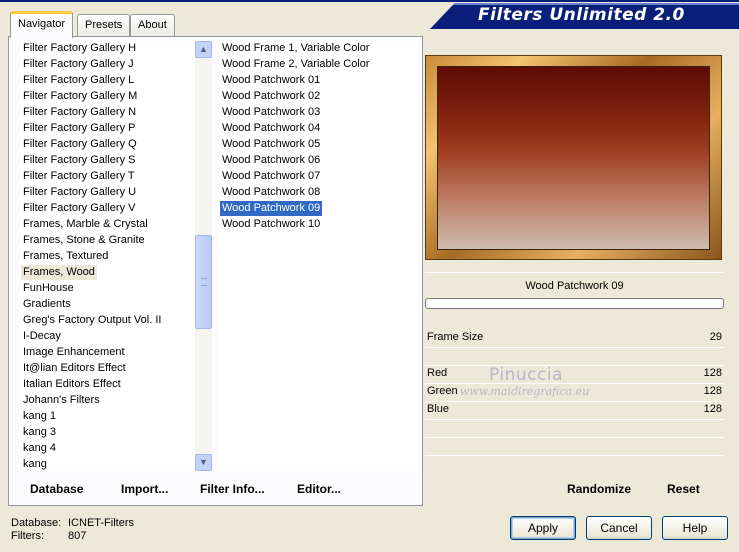 The image size is (739, 552). What do you see at coordinates (61, 400) in the screenshot?
I see `category-list-item: Johann's Filters` at bounding box center [61, 400].